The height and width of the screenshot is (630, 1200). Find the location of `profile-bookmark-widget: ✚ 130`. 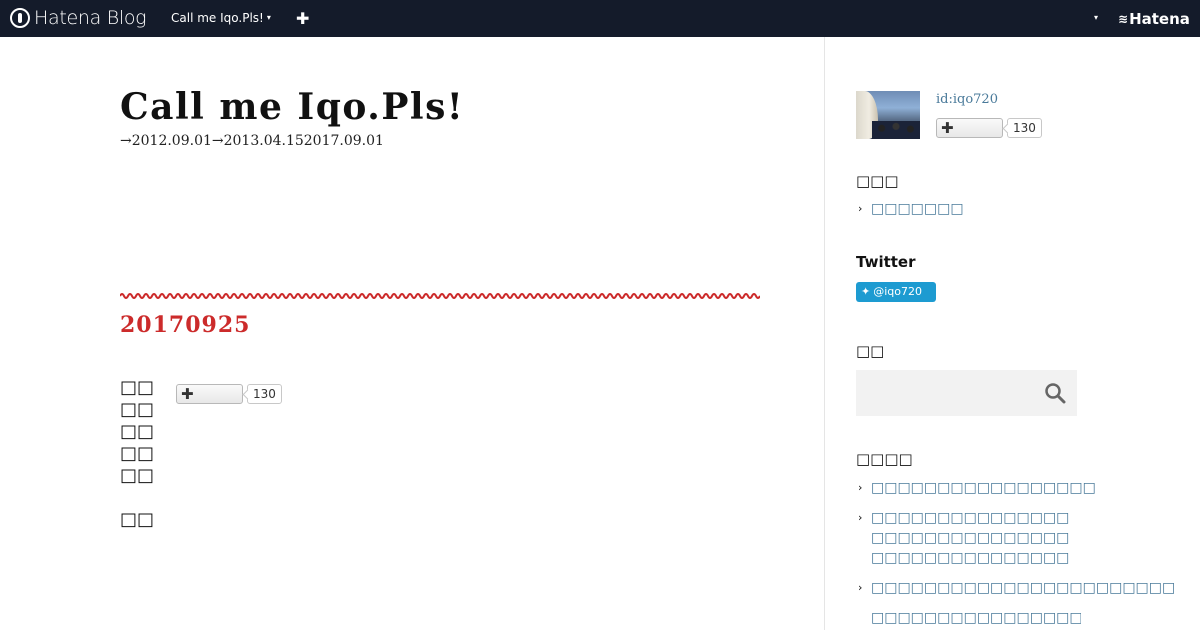

profile-bookmark-widget: ✚ 130 is located at coordinates (989, 128).